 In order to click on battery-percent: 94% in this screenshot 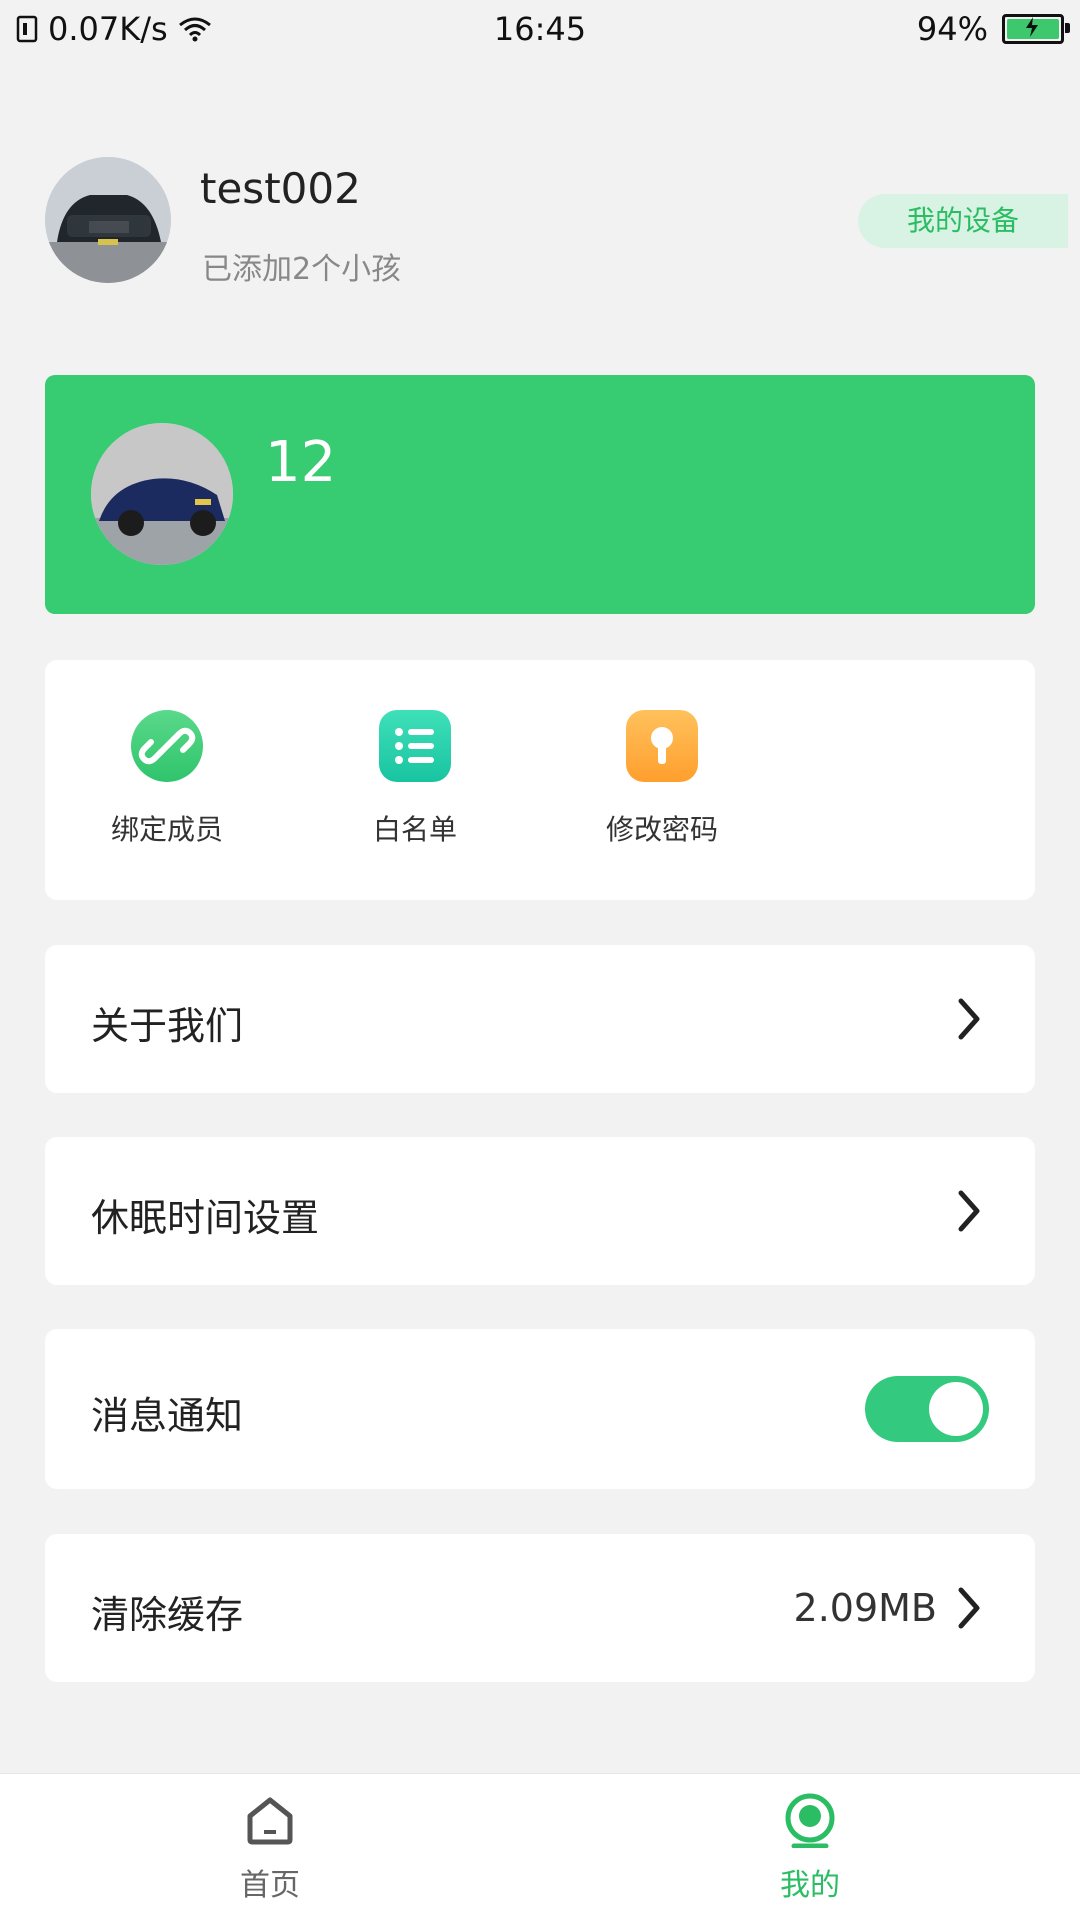, I will do `click(952, 29)`.